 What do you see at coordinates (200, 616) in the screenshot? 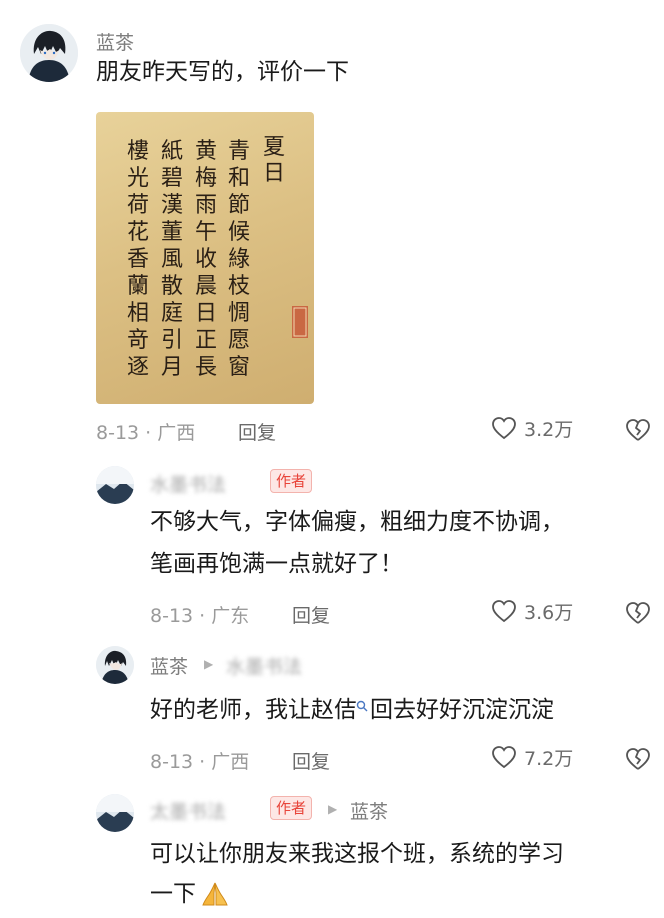
I see `comment-meta: 8-13 · 广东` at bounding box center [200, 616].